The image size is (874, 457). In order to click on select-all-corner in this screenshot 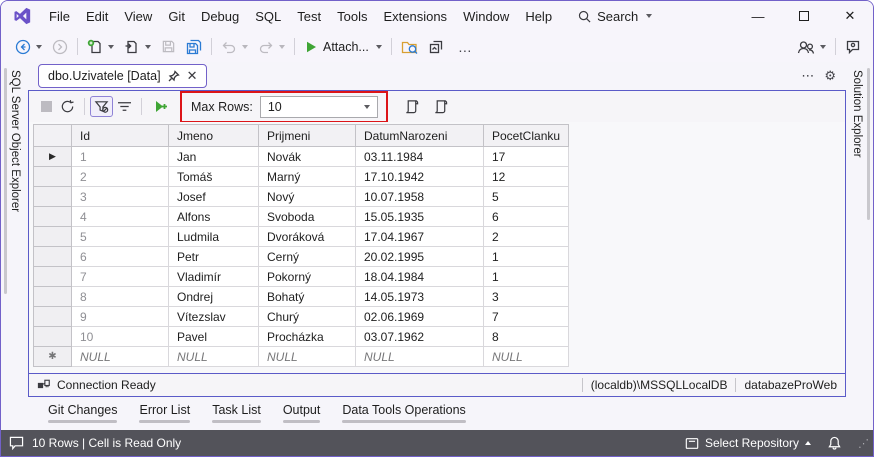, I will do `click(52, 135)`.